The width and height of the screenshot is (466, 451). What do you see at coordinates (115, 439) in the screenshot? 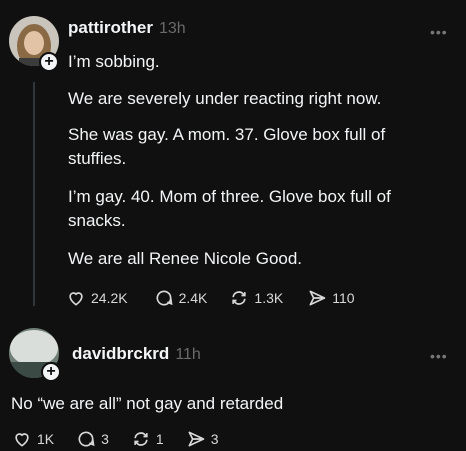
I see `post-actions: 1K 3 1 3` at bounding box center [115, 439].